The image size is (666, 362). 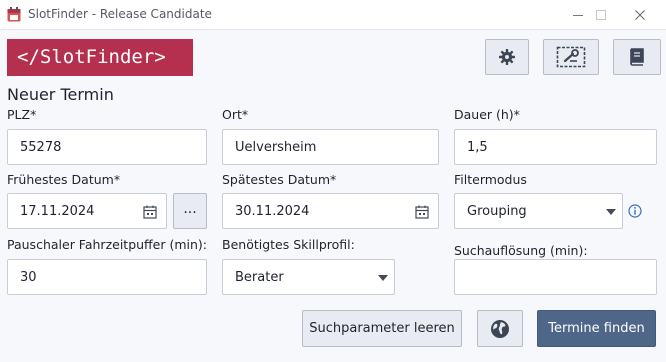 I want to click on fahrzeitpuffer-value: 30, so click(x=28, y=277).